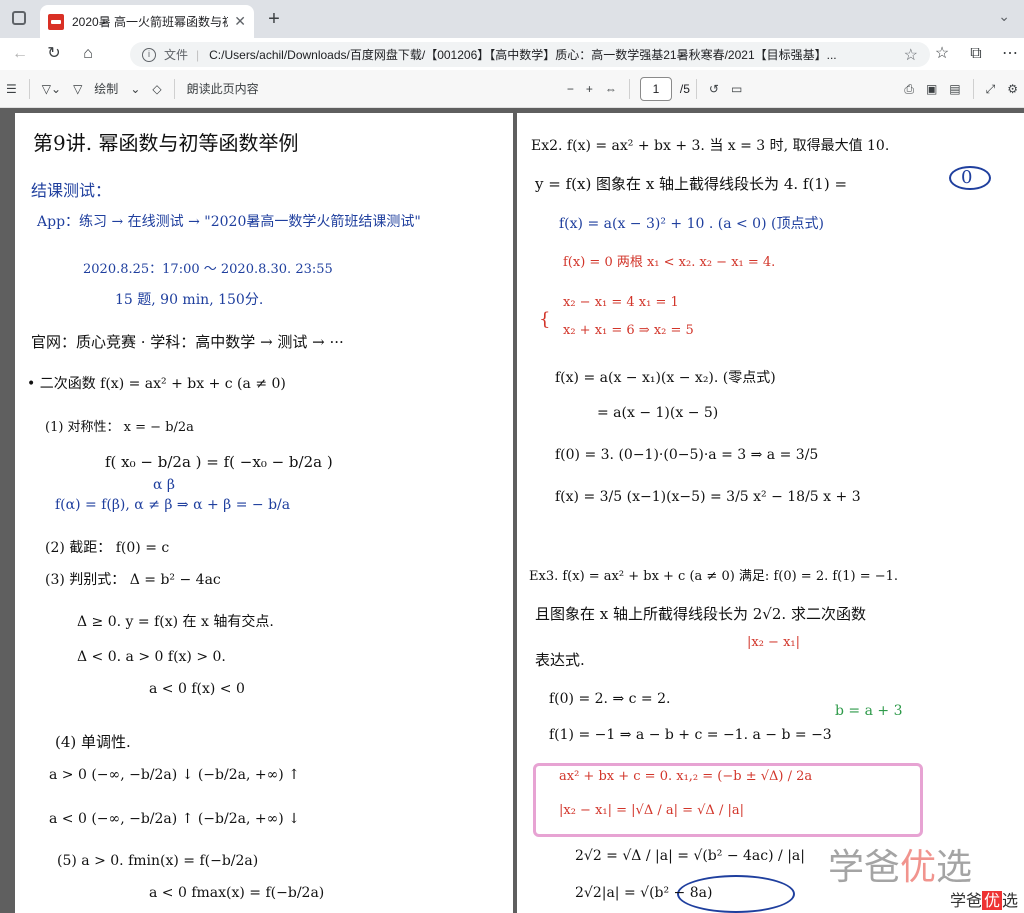 Image resolution: width=1024 pixels, height=913 pixels. Describe the element at coordinates (88, 54) in the screenshot. I see `home-icon: ⌂` at that location.